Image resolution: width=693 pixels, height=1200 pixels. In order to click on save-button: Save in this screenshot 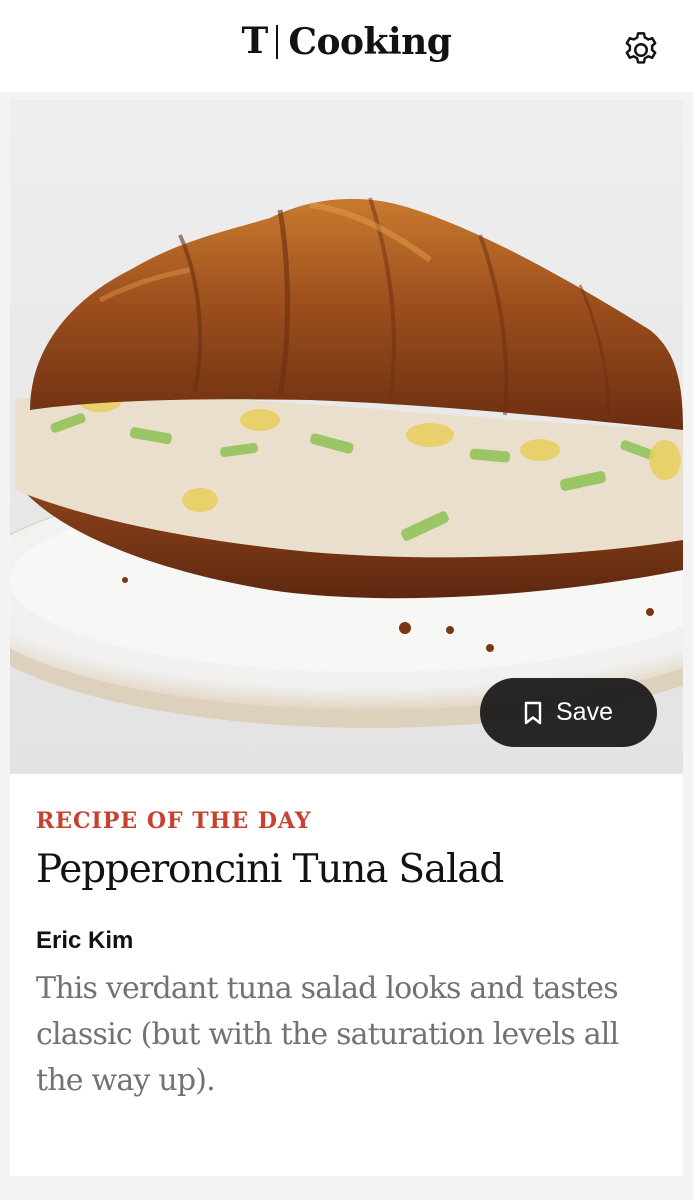, I will do `click(568, 712)`.